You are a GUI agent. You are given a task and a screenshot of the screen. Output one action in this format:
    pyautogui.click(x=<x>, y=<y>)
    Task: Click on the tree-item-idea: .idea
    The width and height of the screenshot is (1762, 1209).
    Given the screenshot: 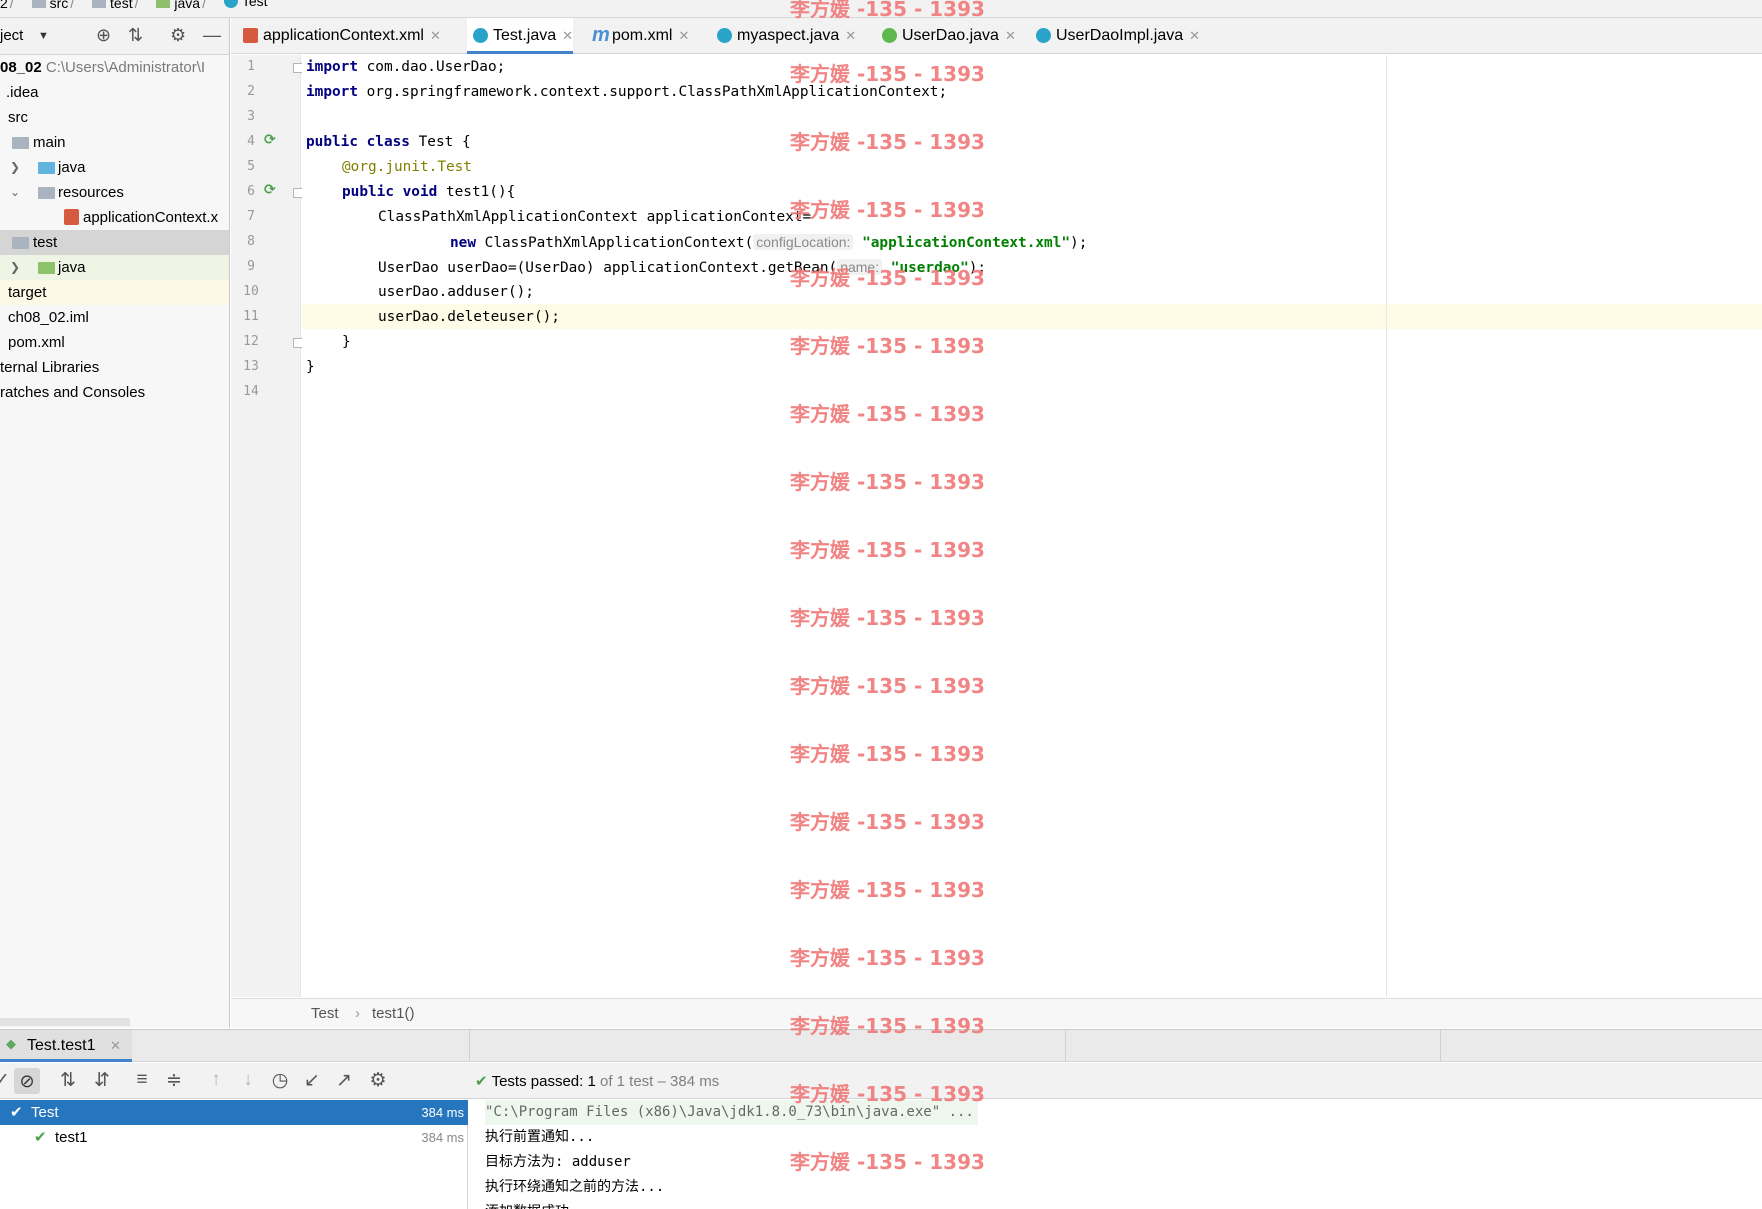 What is the action you would take?
    pyautogui.click(x=114, y=92)
    